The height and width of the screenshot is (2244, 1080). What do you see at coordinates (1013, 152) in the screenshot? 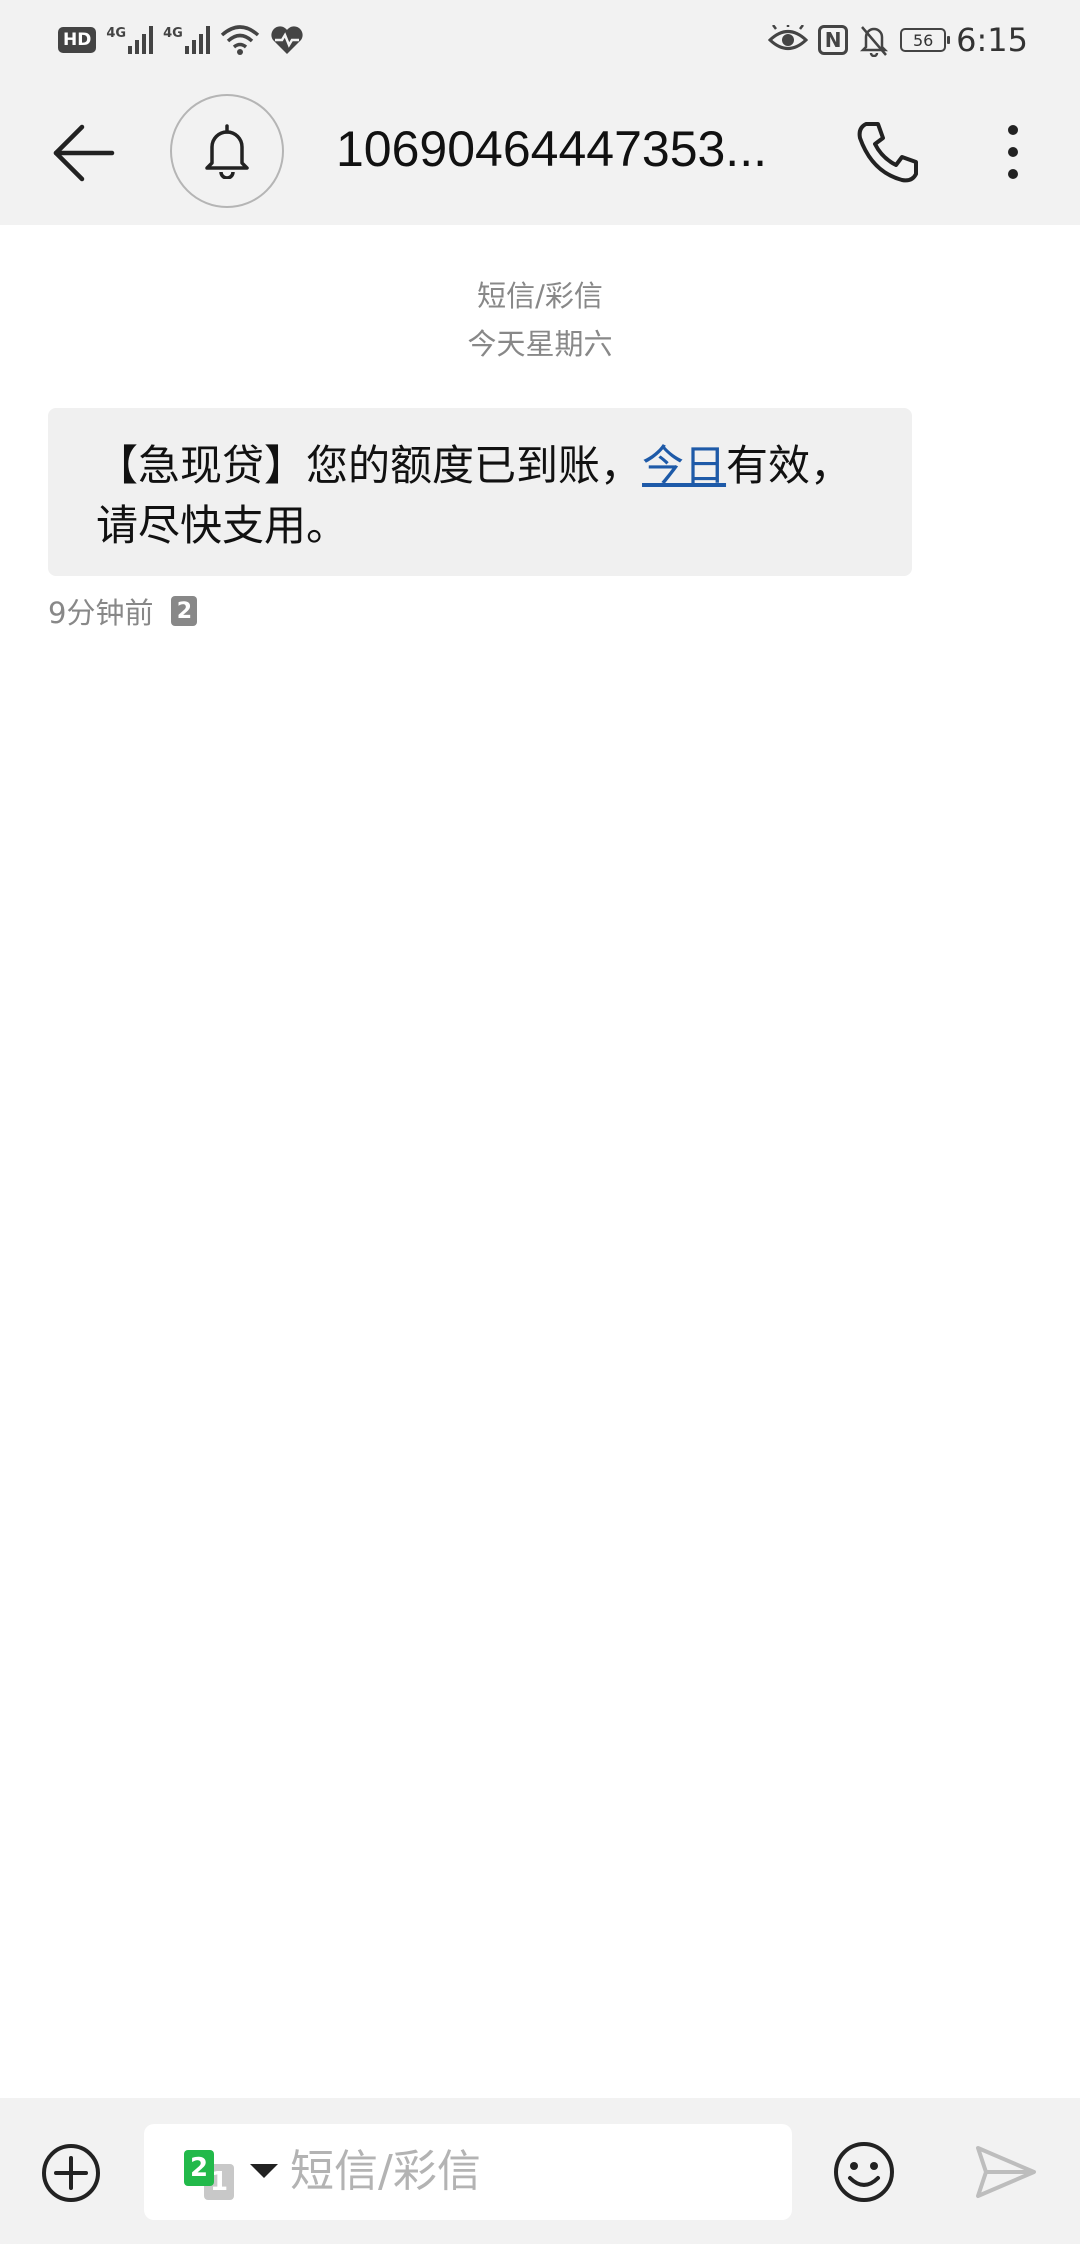
I see `more-options-button` at bounding box center [1013, 152].